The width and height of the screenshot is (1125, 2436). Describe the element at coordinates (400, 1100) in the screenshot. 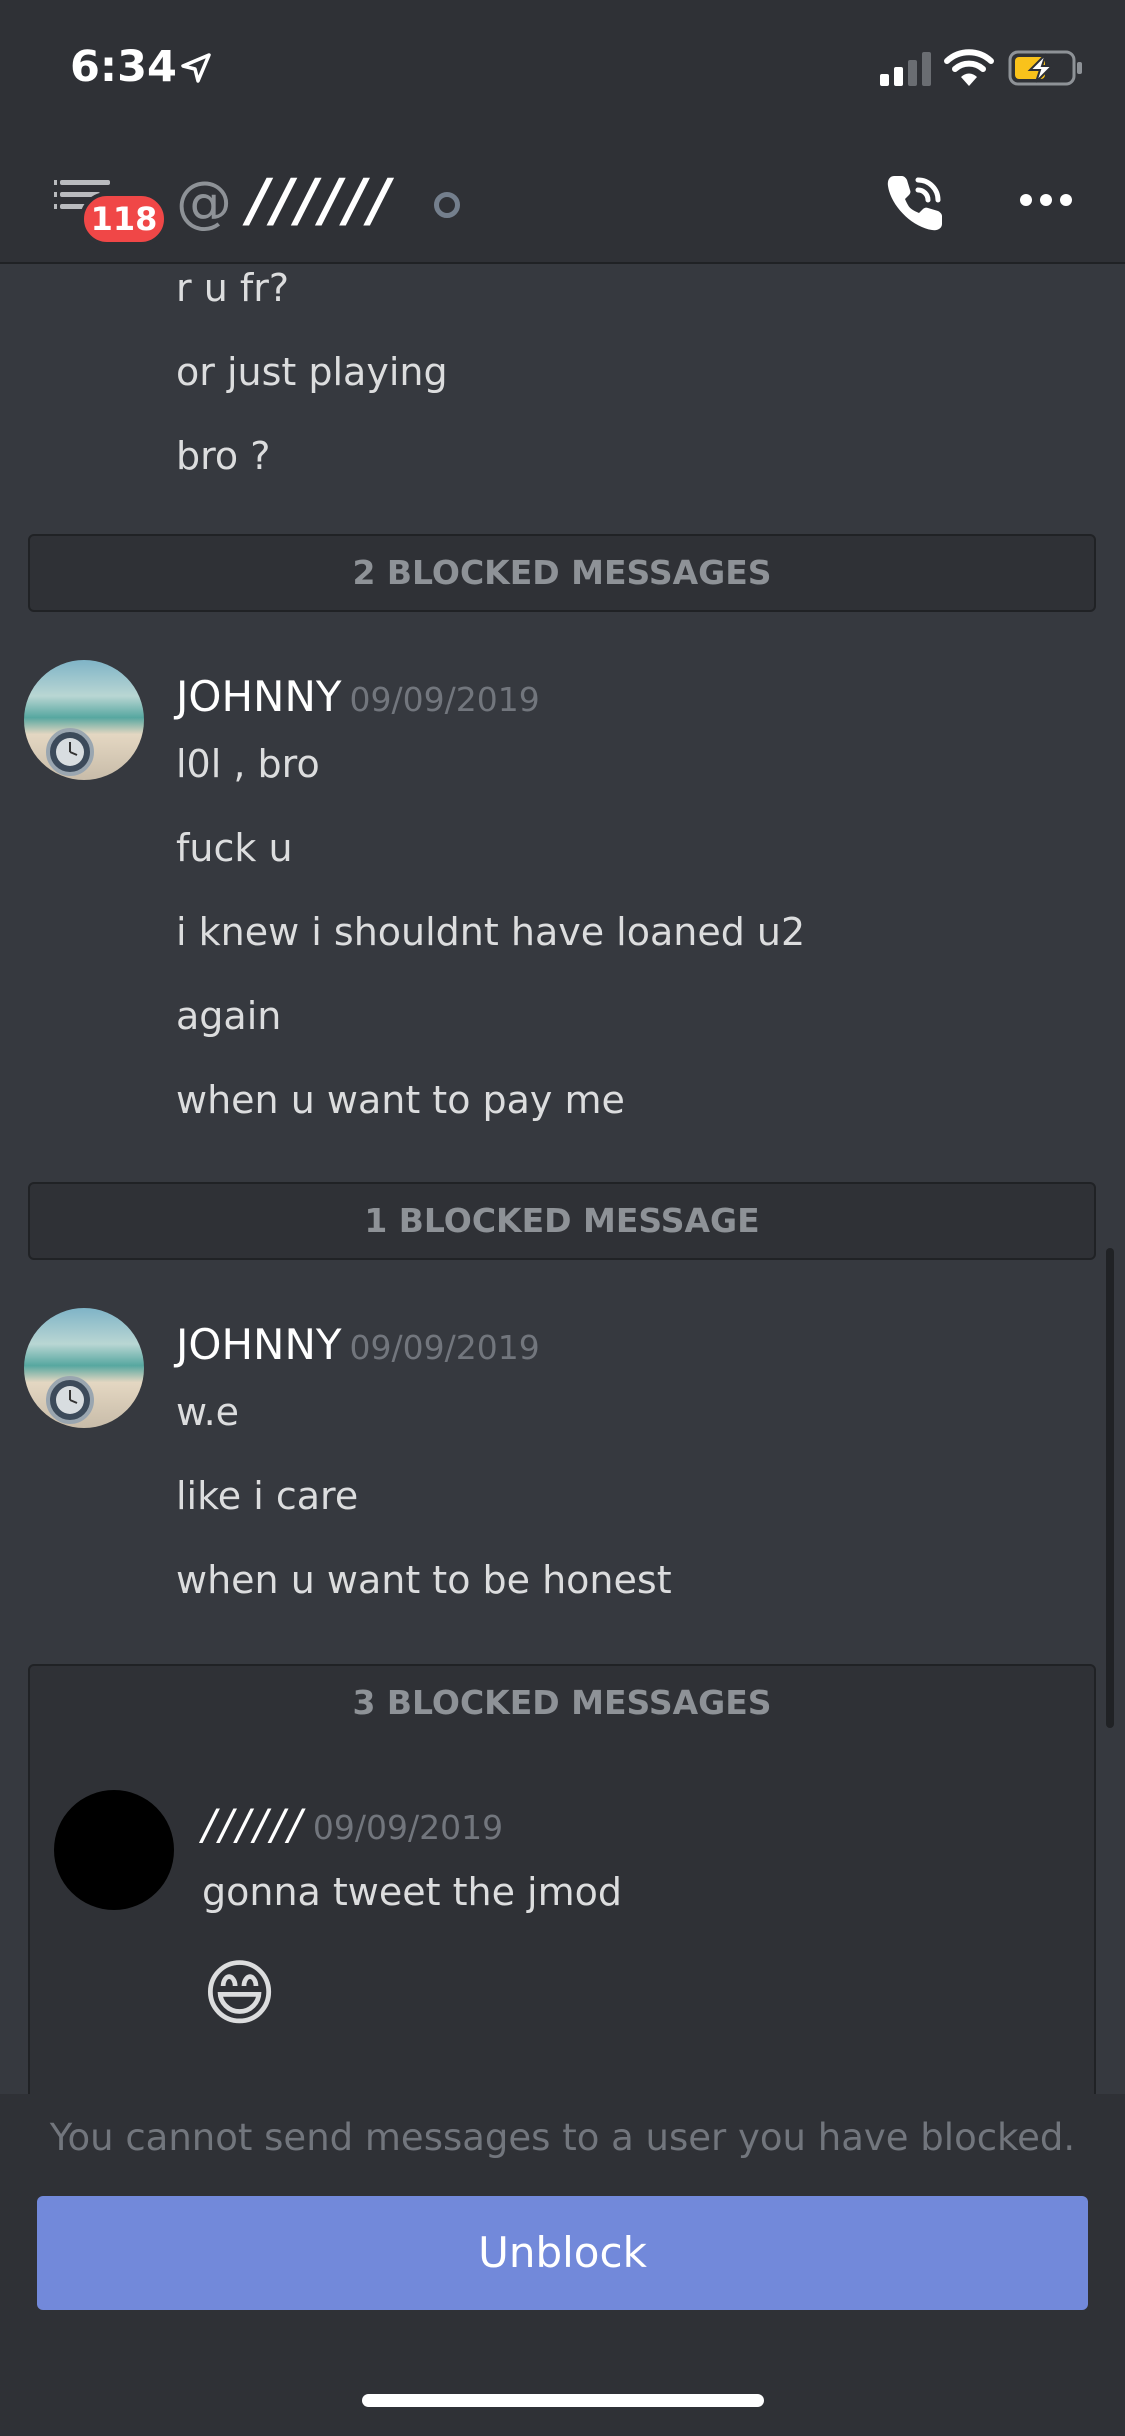

I see `message-line: when u want to pay me` at that location.